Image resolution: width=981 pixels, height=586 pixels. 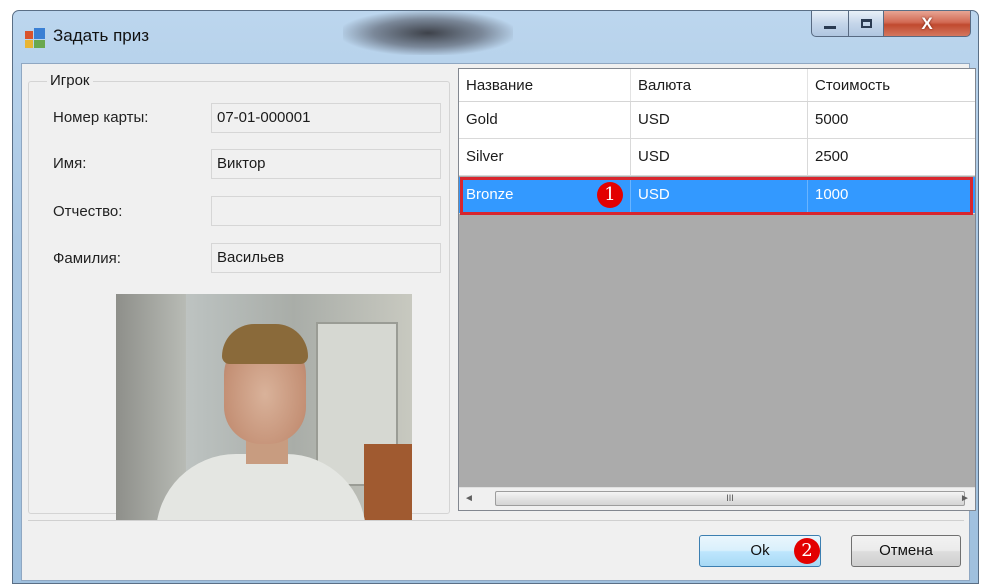 I want to click on button-separator, so click(x=496, y=520).